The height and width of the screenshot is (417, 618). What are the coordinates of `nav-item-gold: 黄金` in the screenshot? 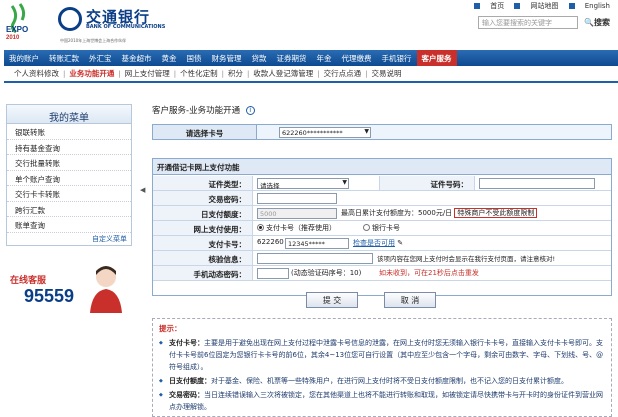 It's located at (169, 58).